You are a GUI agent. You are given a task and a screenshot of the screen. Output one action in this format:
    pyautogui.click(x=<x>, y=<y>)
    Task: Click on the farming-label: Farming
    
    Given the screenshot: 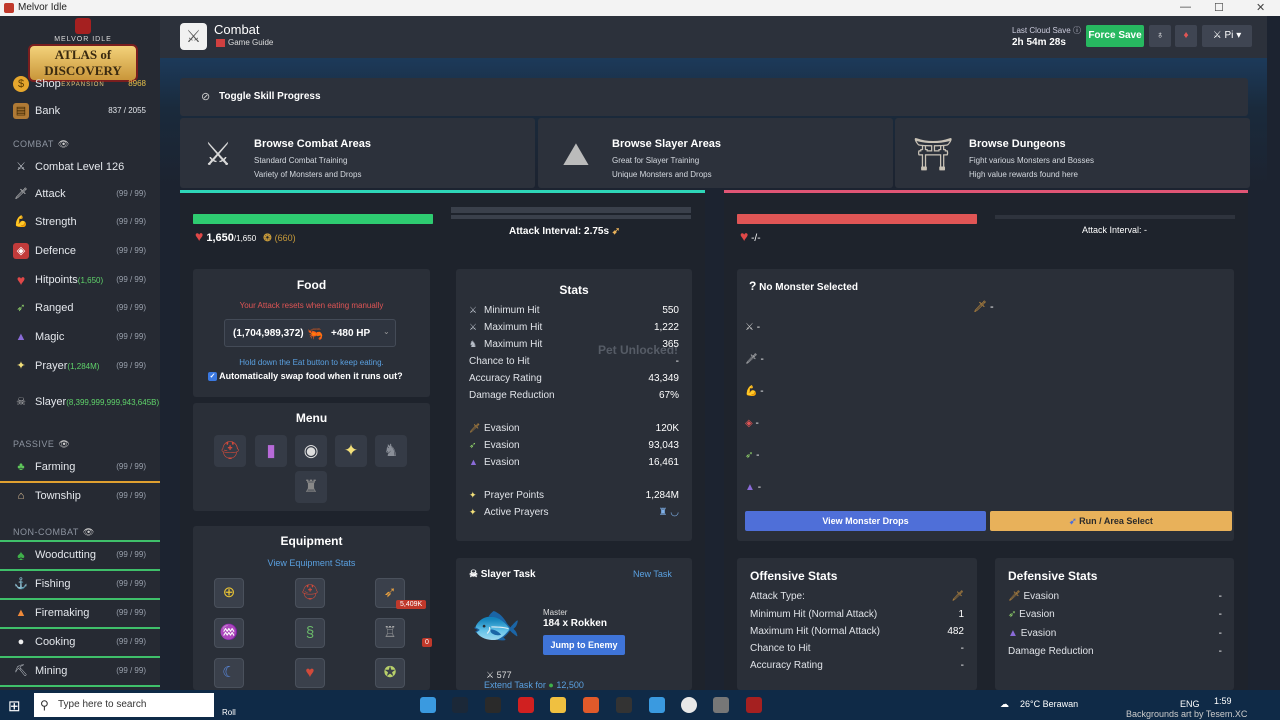 What is the action you would take?
    pyautogui.click(x=55, y=467)
    